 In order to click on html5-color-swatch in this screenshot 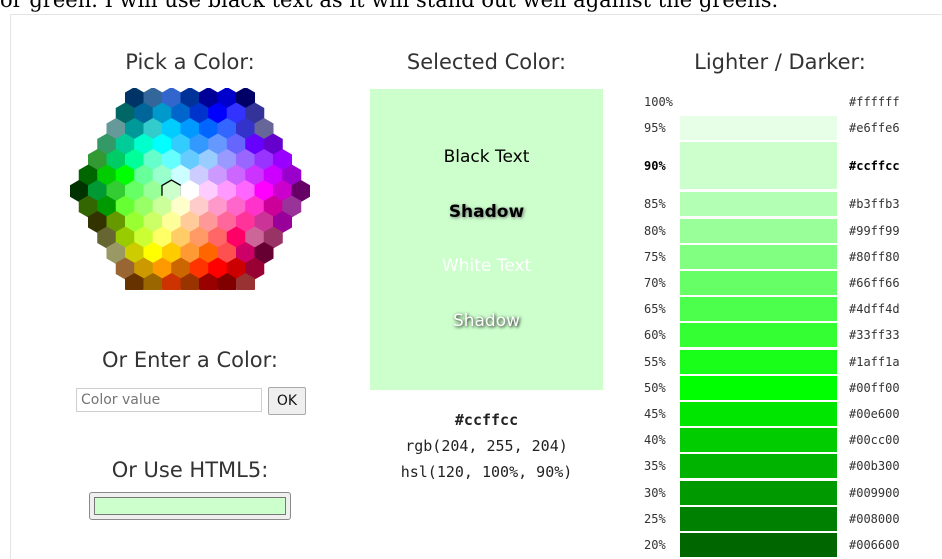, I will do `click(190, 506)`.